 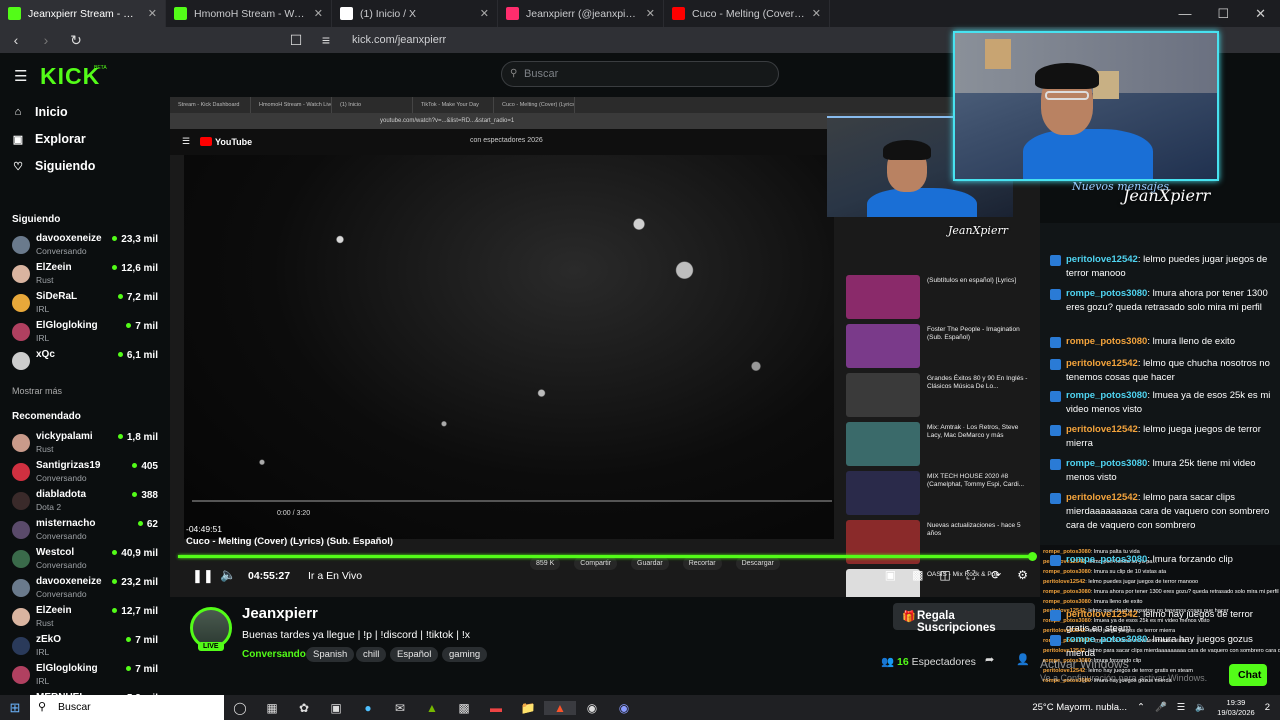 What do you see at coordinates (326, 40) in the screenshot?
I see `site-info-icon: ≡` at bounding box center [326, 40].